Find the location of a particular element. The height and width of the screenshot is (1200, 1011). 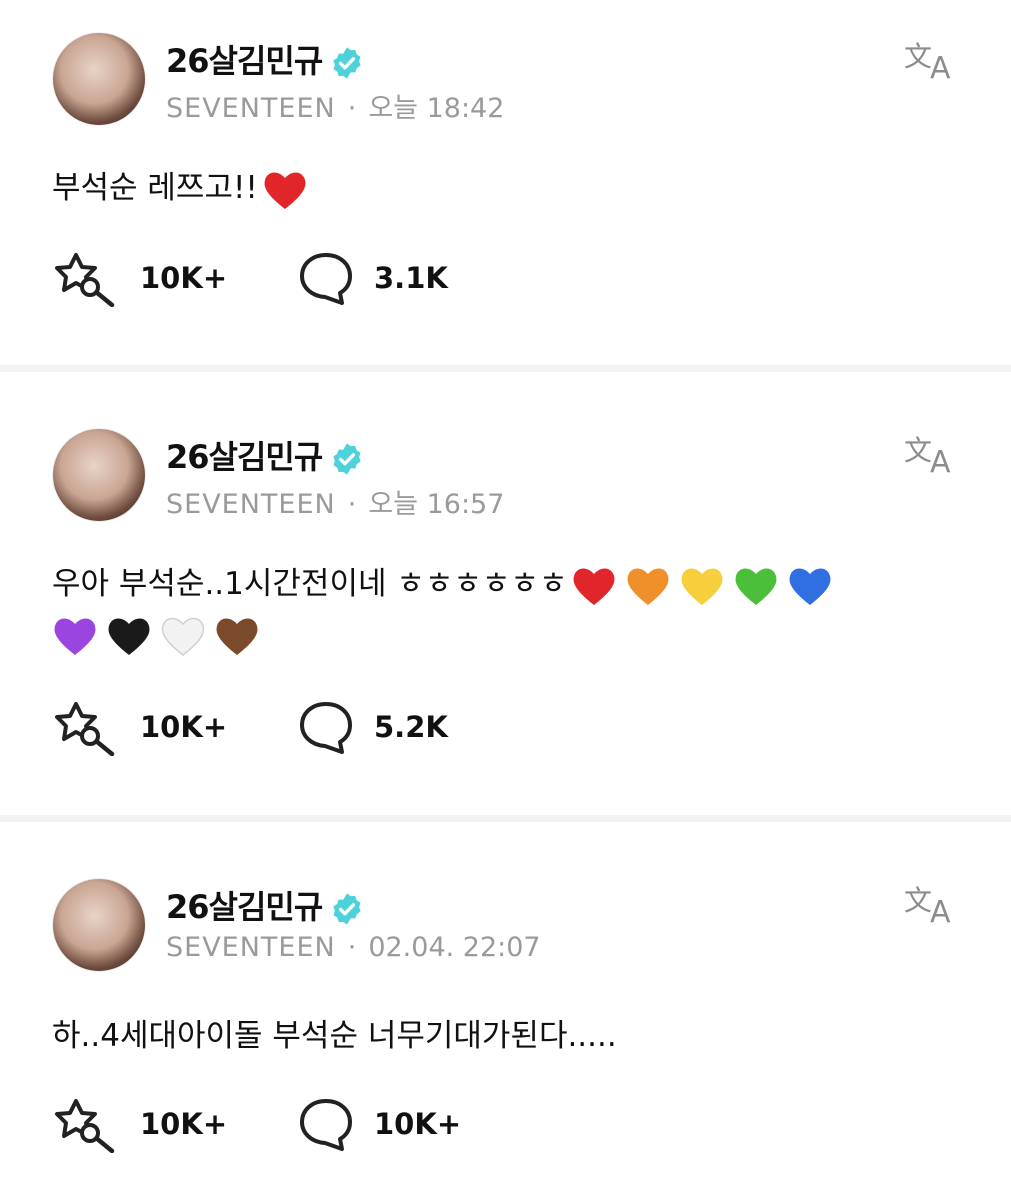

post-meta: SEVENTEEN · 오늘 16:57 is located at coordinates (335, 501).